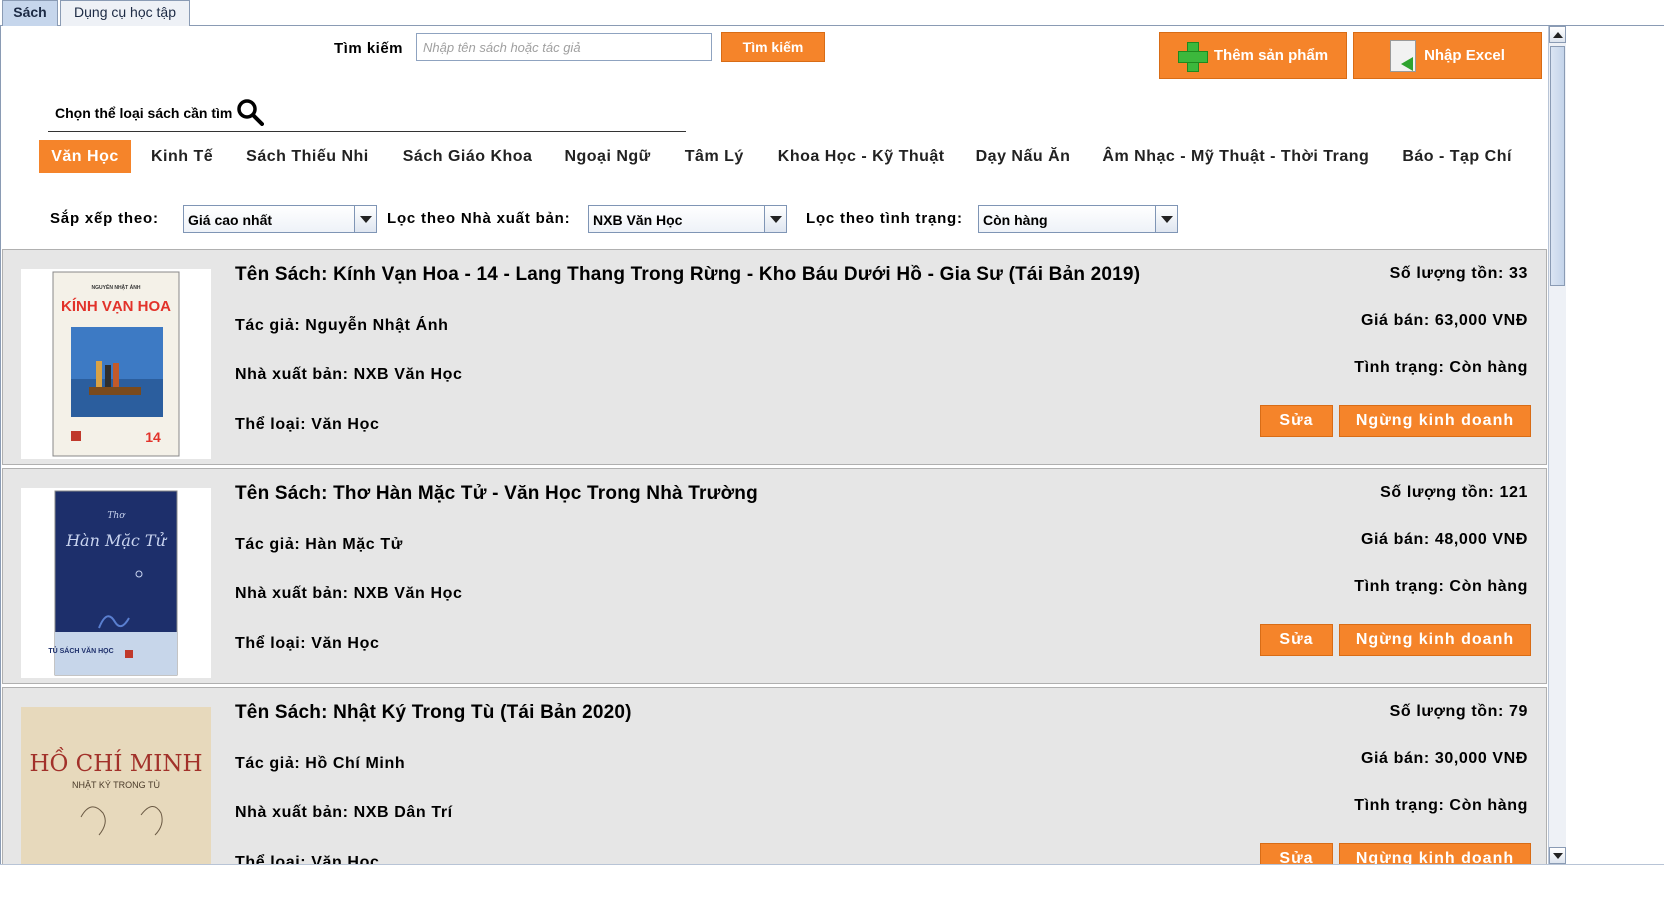 The image size is (1664, 922). Describe the element at coordinates (1078, 219) in the screenshot. I see `status-select: Còn hàng` at that location.